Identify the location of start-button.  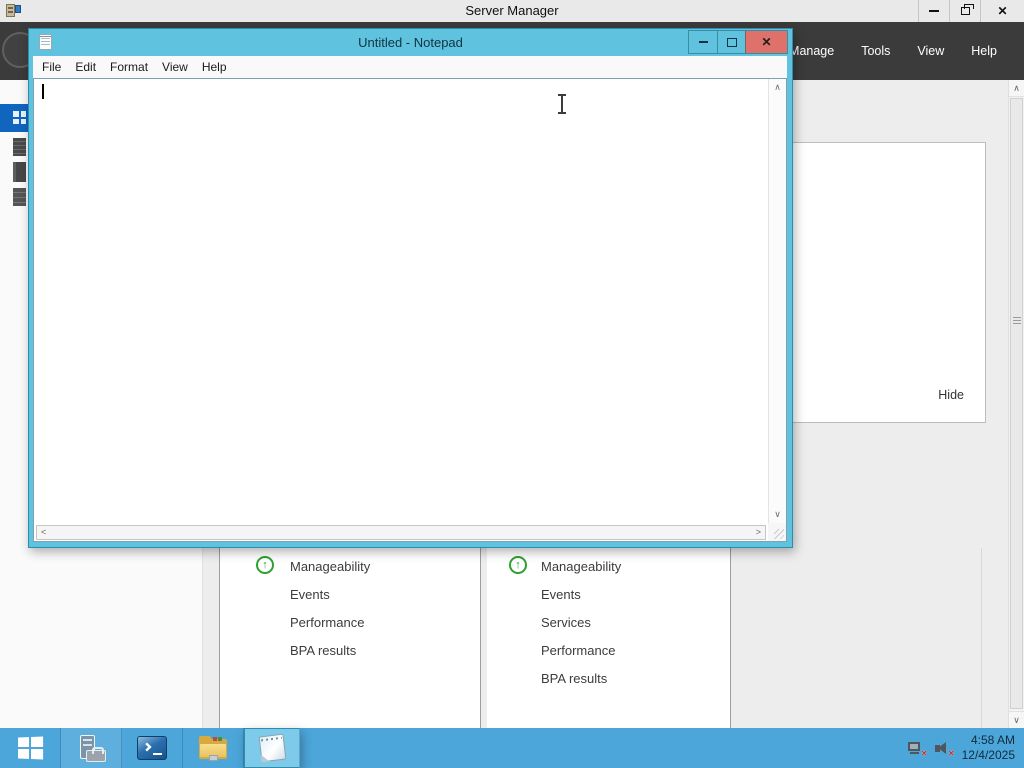
(30, 748).